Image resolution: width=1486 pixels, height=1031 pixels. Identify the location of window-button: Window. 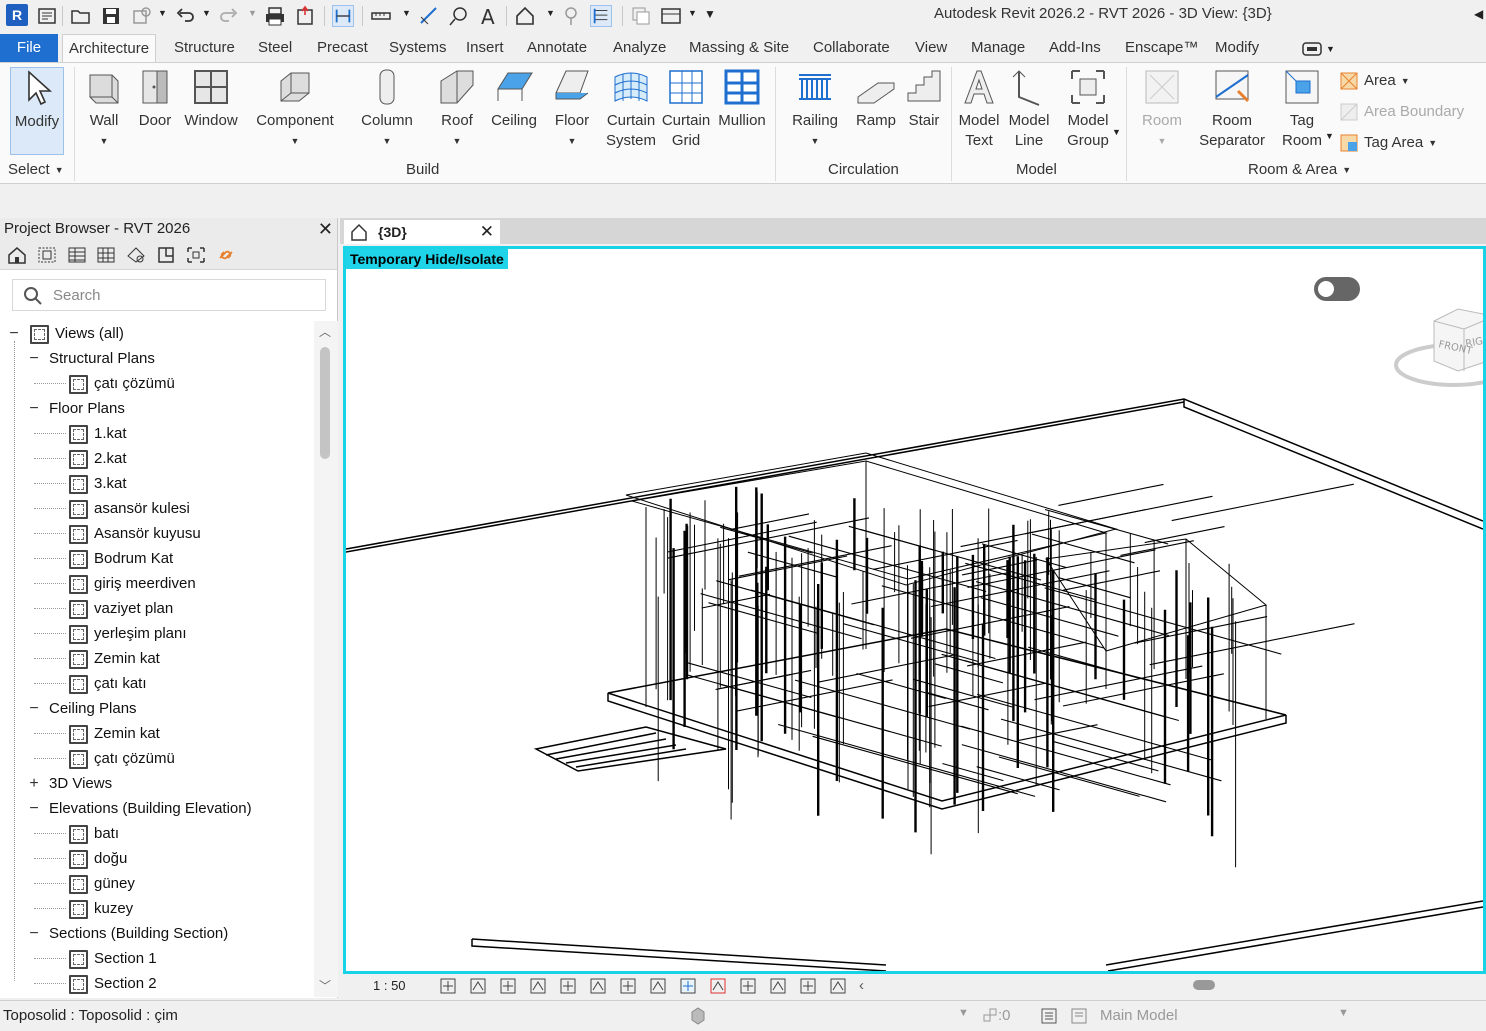
(211, 99).